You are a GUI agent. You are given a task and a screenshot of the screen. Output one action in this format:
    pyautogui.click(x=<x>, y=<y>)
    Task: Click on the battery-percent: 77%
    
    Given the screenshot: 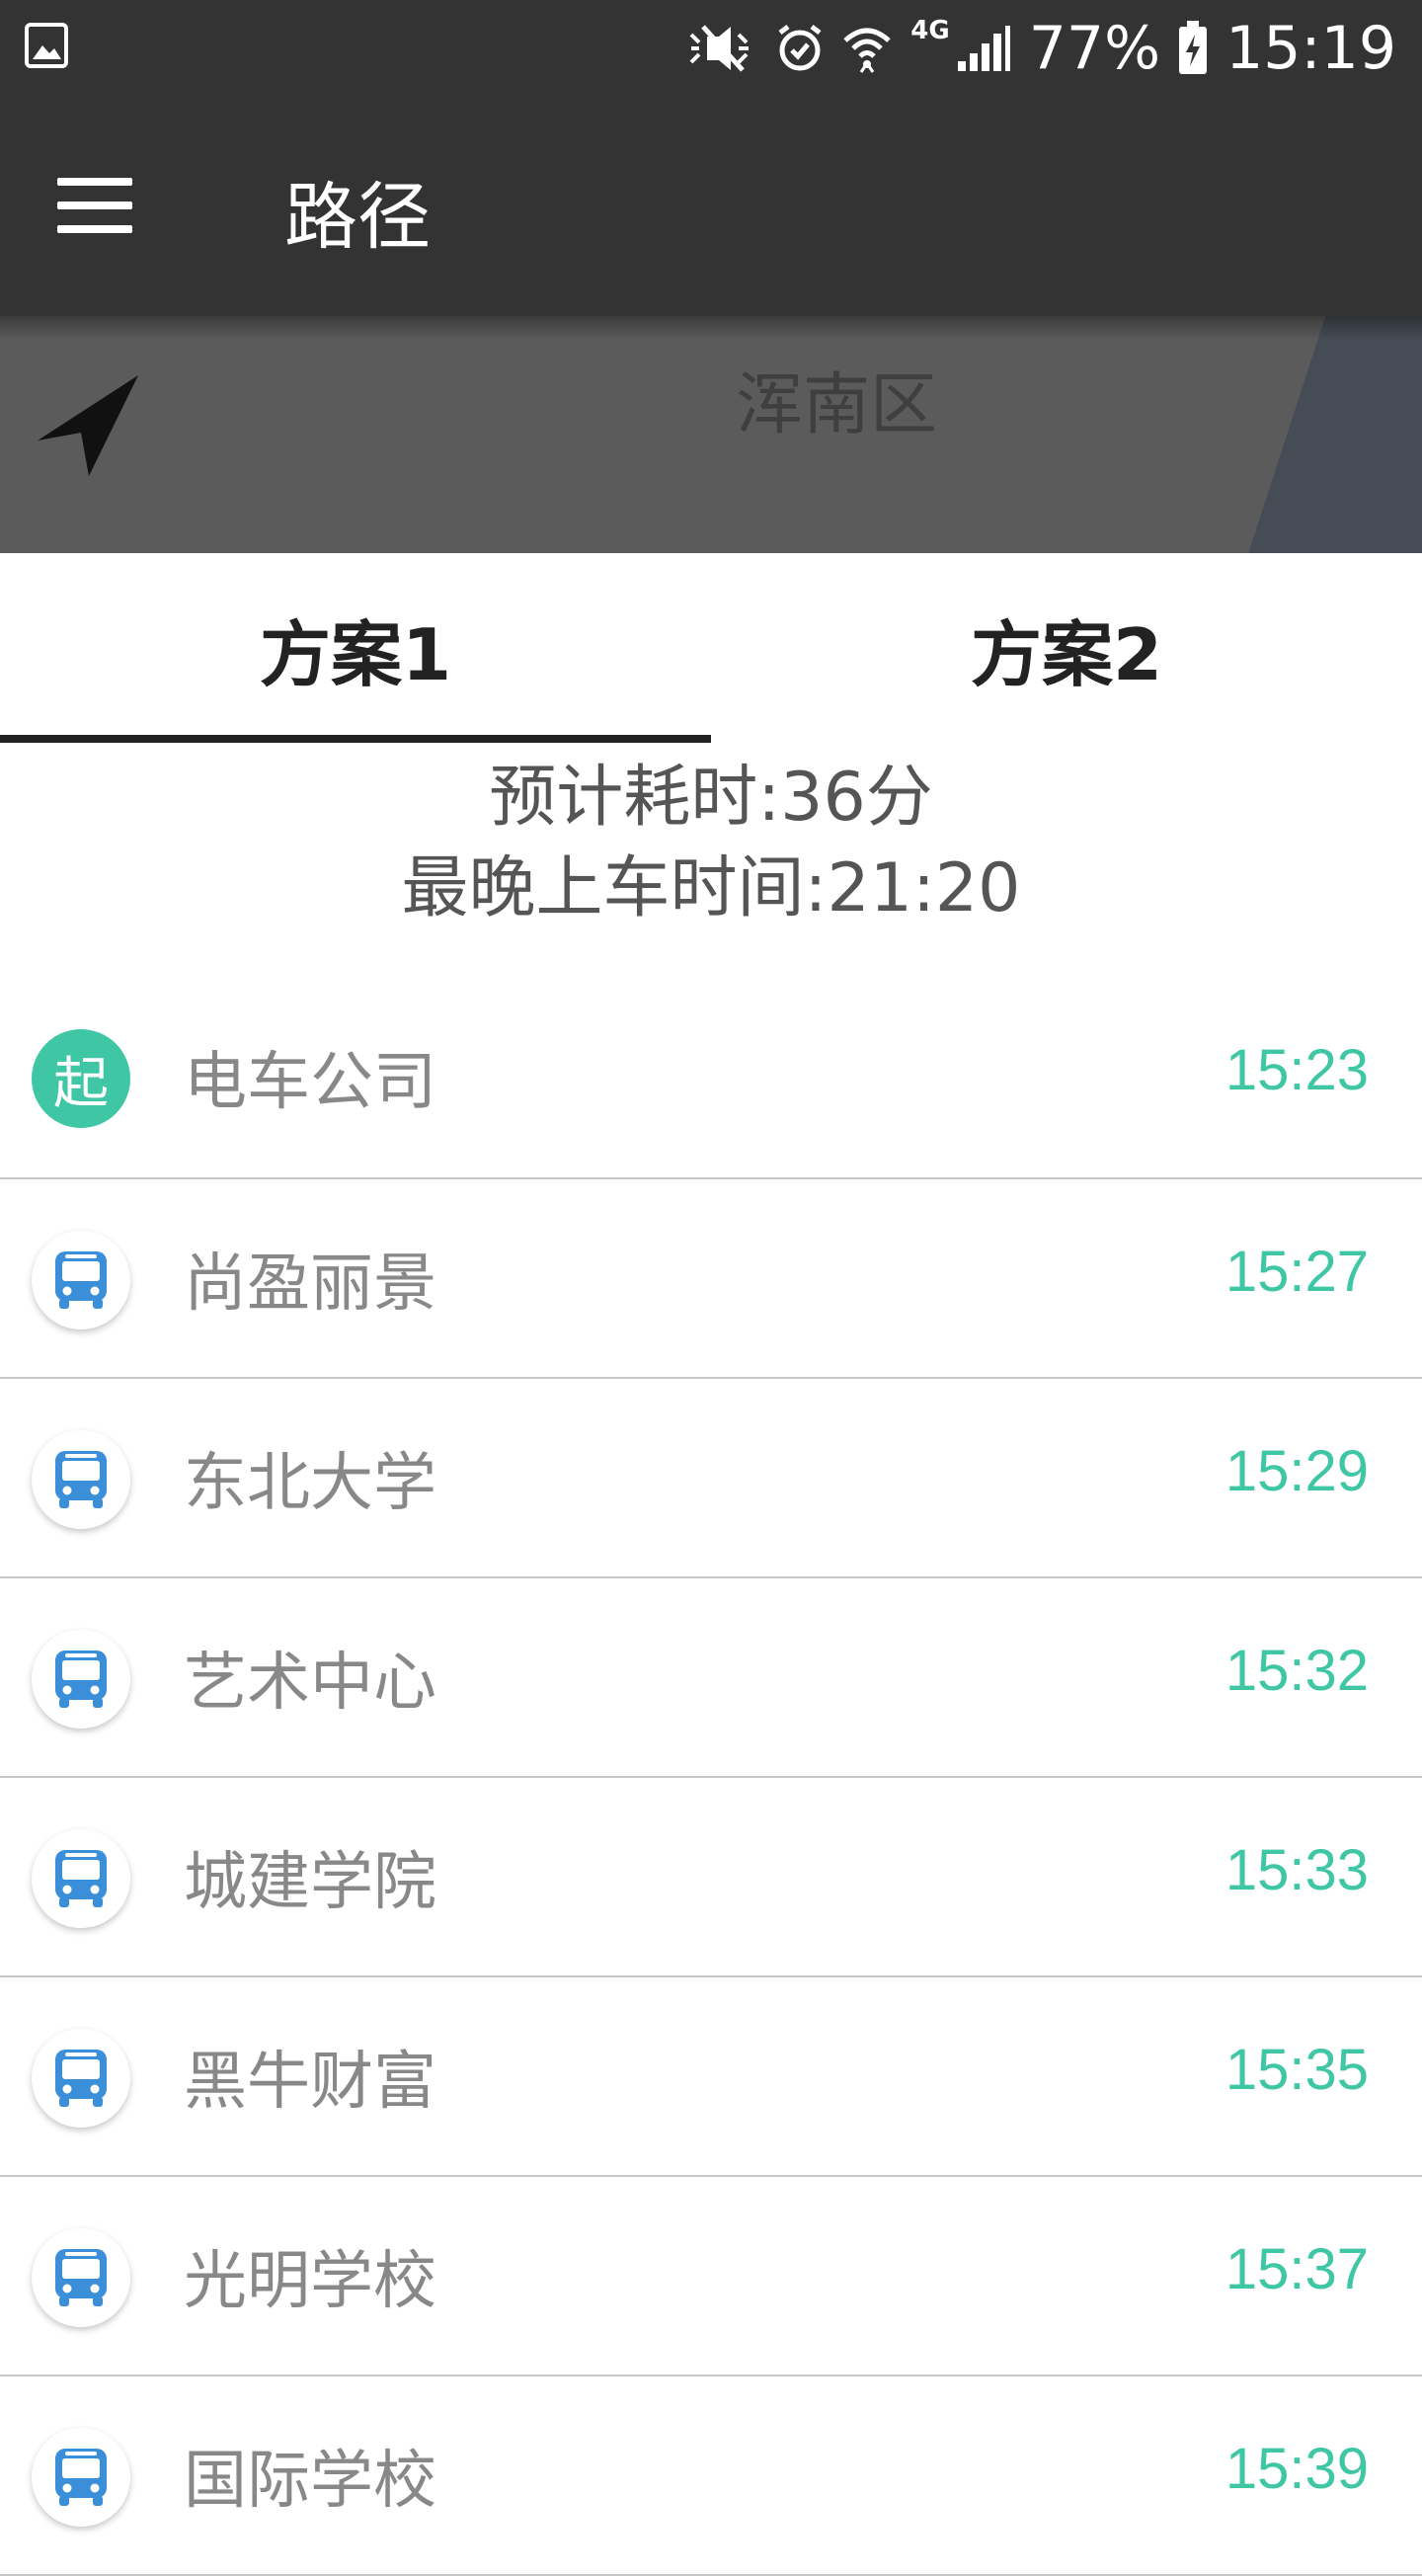 What is the action you would take?
    pyautogui.click(x=1094, y=48)
    